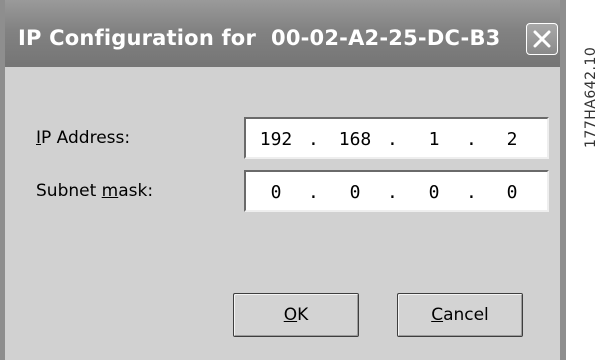 The width and height of the screenshot is (597, 360). Describe the element at coordinates (355, 192) in the screenshot. I see `mask-octet-2: 0` at that location.